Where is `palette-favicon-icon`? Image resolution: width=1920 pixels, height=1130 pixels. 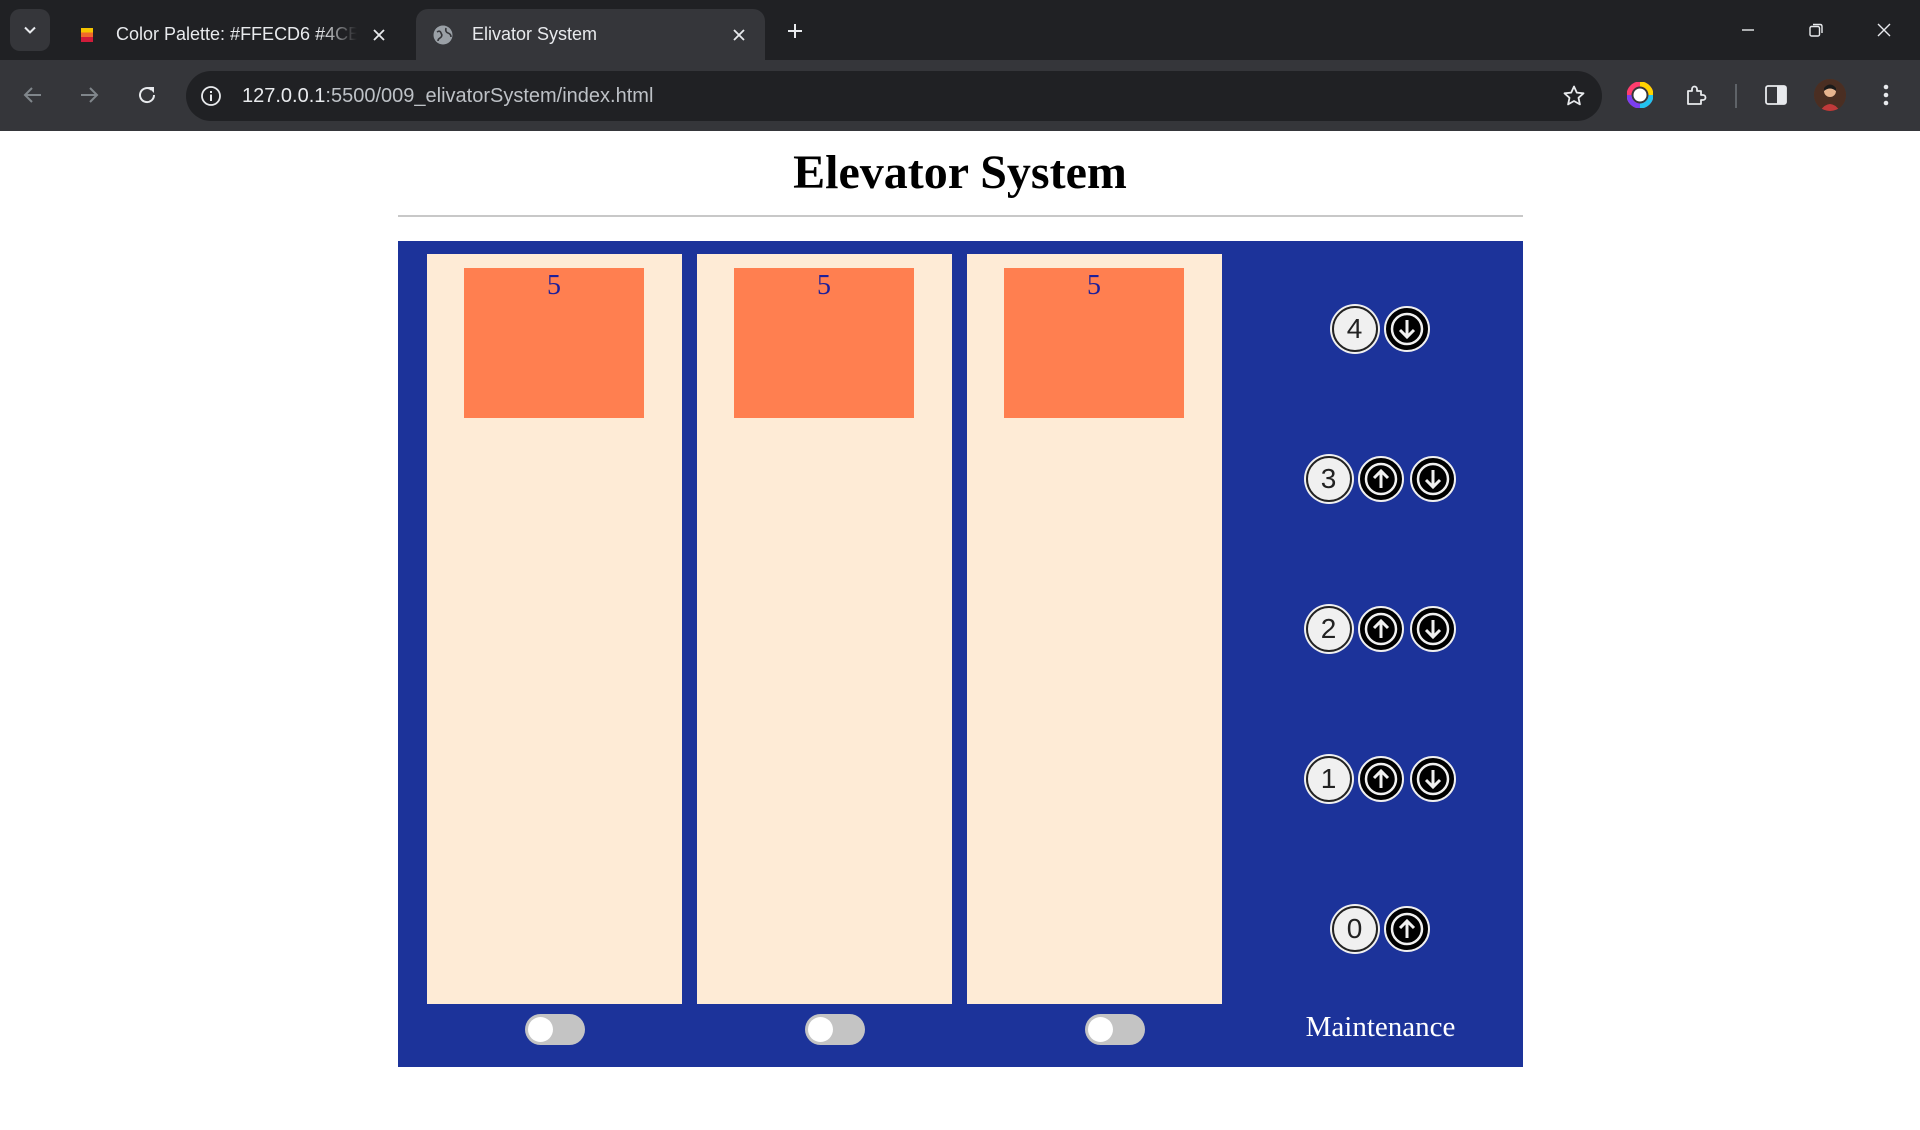 palette-favicon-icon is located at coordinates (87, 35).